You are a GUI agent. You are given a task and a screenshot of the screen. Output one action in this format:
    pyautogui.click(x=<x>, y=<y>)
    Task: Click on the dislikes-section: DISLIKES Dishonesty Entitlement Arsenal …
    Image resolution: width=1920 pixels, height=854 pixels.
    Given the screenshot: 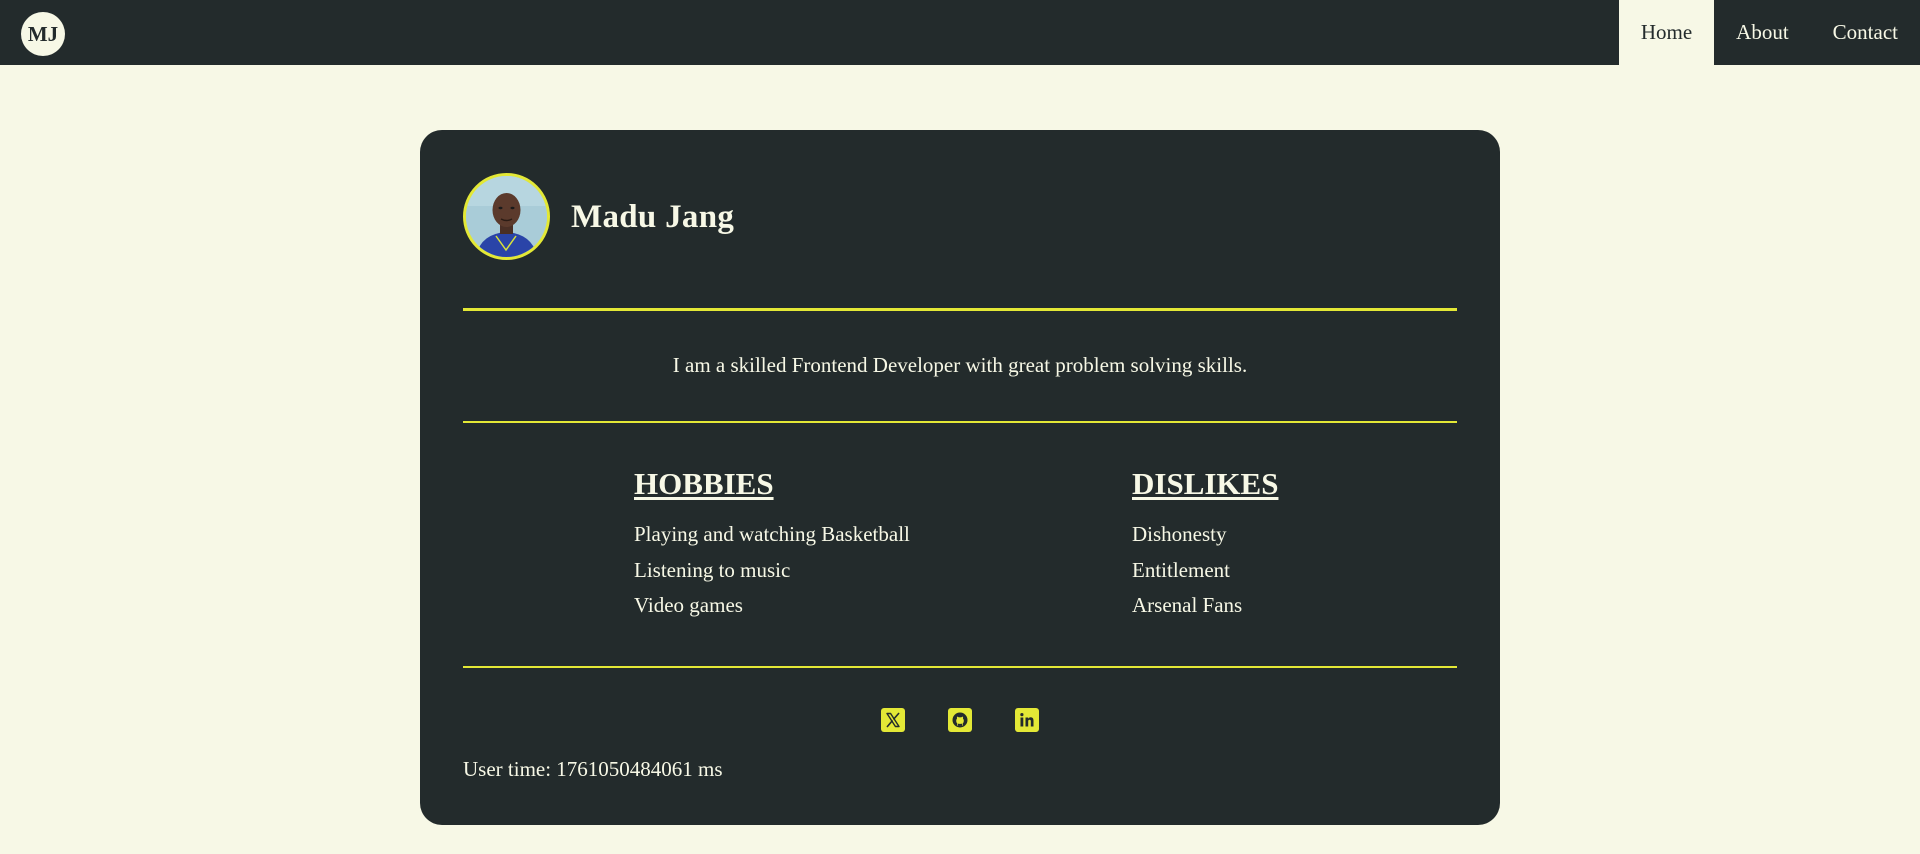 What is the action you would take?
    pyautogui.click(x=1205, y=544)
    